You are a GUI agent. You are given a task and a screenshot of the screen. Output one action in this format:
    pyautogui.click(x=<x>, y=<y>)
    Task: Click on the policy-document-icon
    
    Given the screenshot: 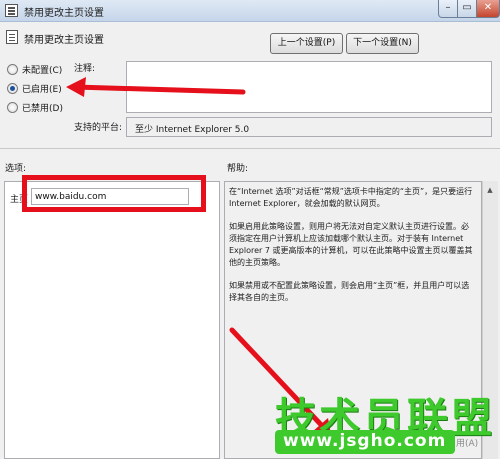 What is the action you would take?
    pyautogui.click(x=11, y=10)
    